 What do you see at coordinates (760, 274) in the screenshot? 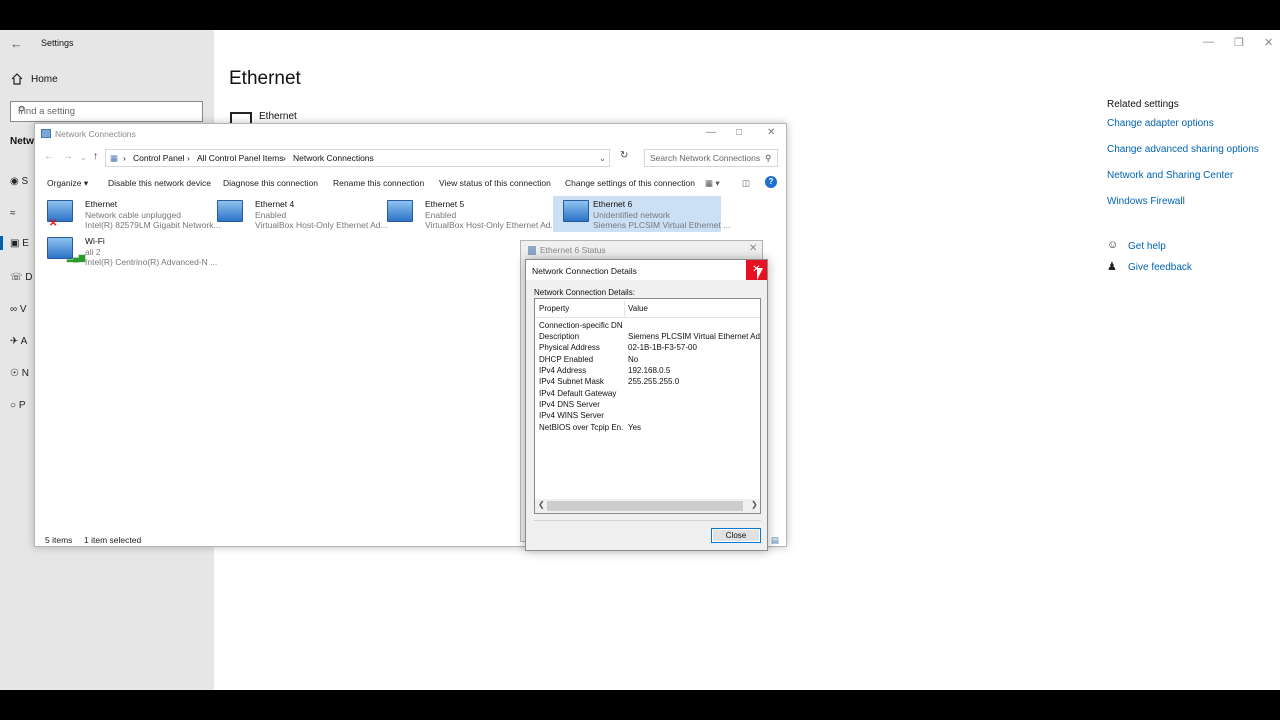
I see `mouse-cursor` at bounding box center [760, 274].